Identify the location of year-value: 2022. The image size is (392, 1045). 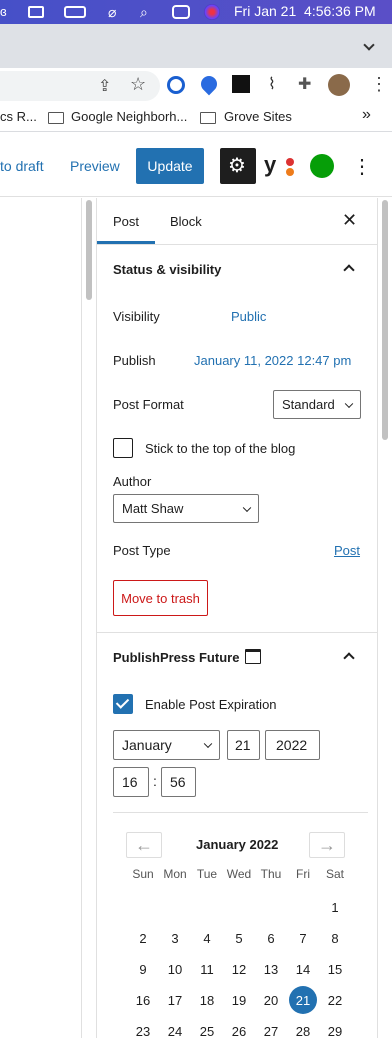
(292, 745).